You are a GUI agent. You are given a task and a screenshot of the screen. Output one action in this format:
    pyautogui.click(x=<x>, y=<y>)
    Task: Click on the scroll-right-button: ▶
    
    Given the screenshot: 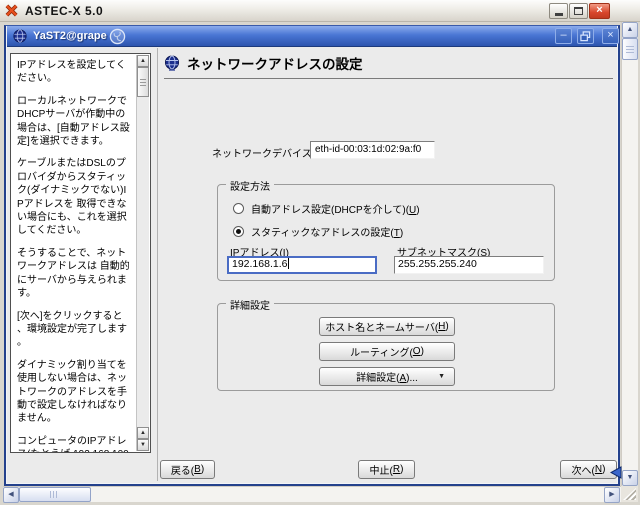 What is the action you would take?
    pyautogui.click(x=612, y=495)
    